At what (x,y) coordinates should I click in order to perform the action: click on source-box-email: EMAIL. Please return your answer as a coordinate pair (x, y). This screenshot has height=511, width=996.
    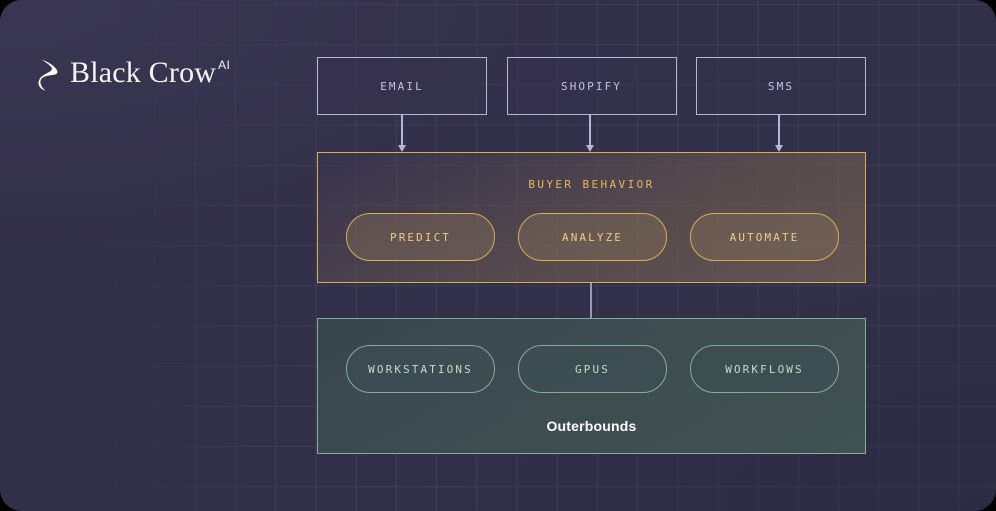
    Looking at the image, I should click on (402, 86).